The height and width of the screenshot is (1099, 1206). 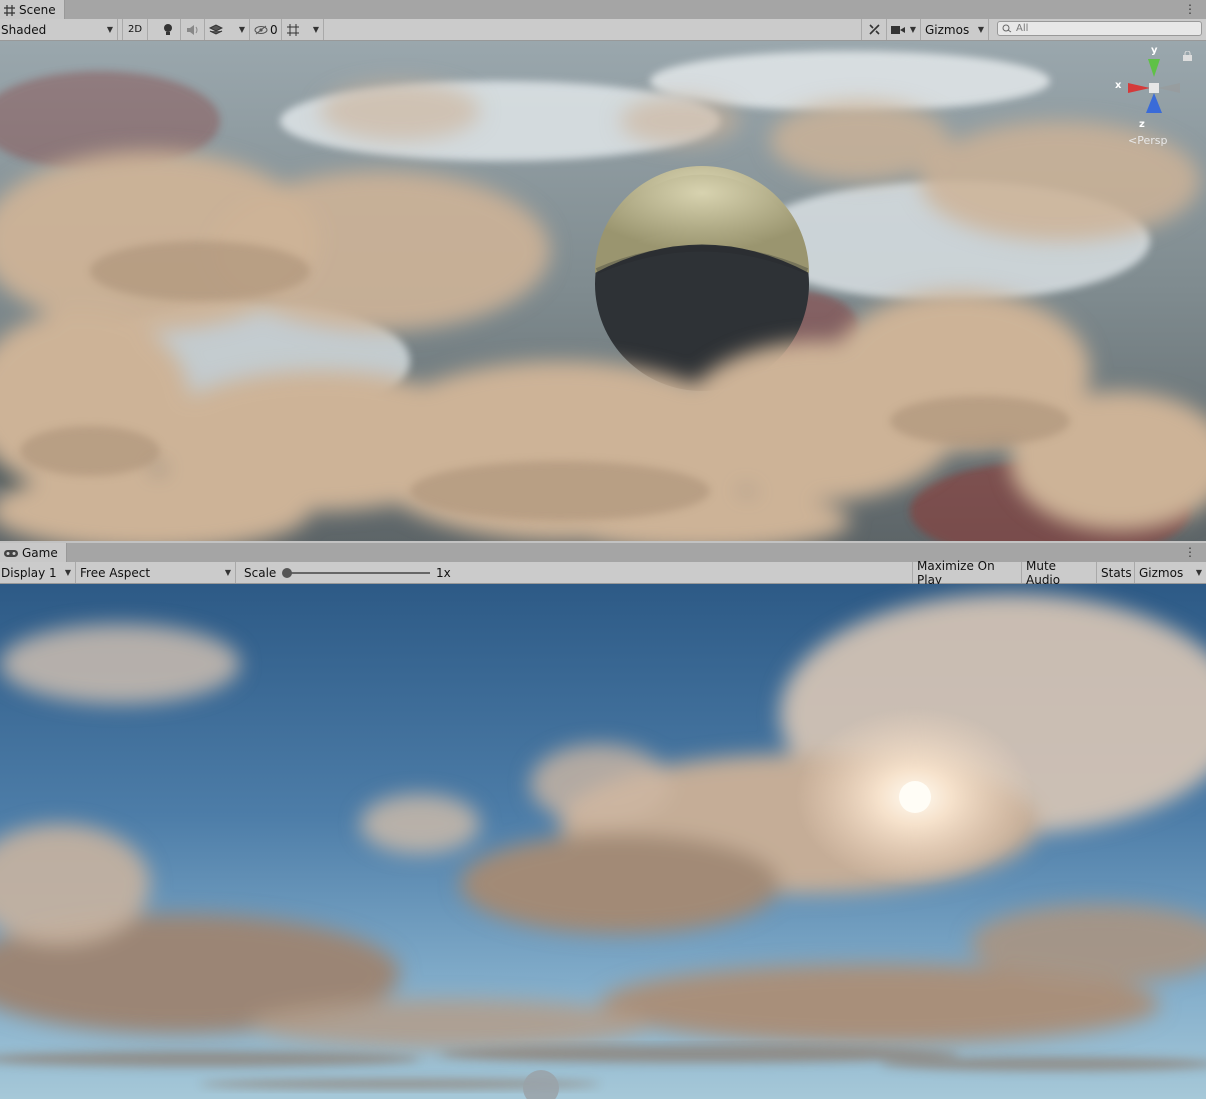 I want to click on scale-slider-knob, so click(x=287, y=573).